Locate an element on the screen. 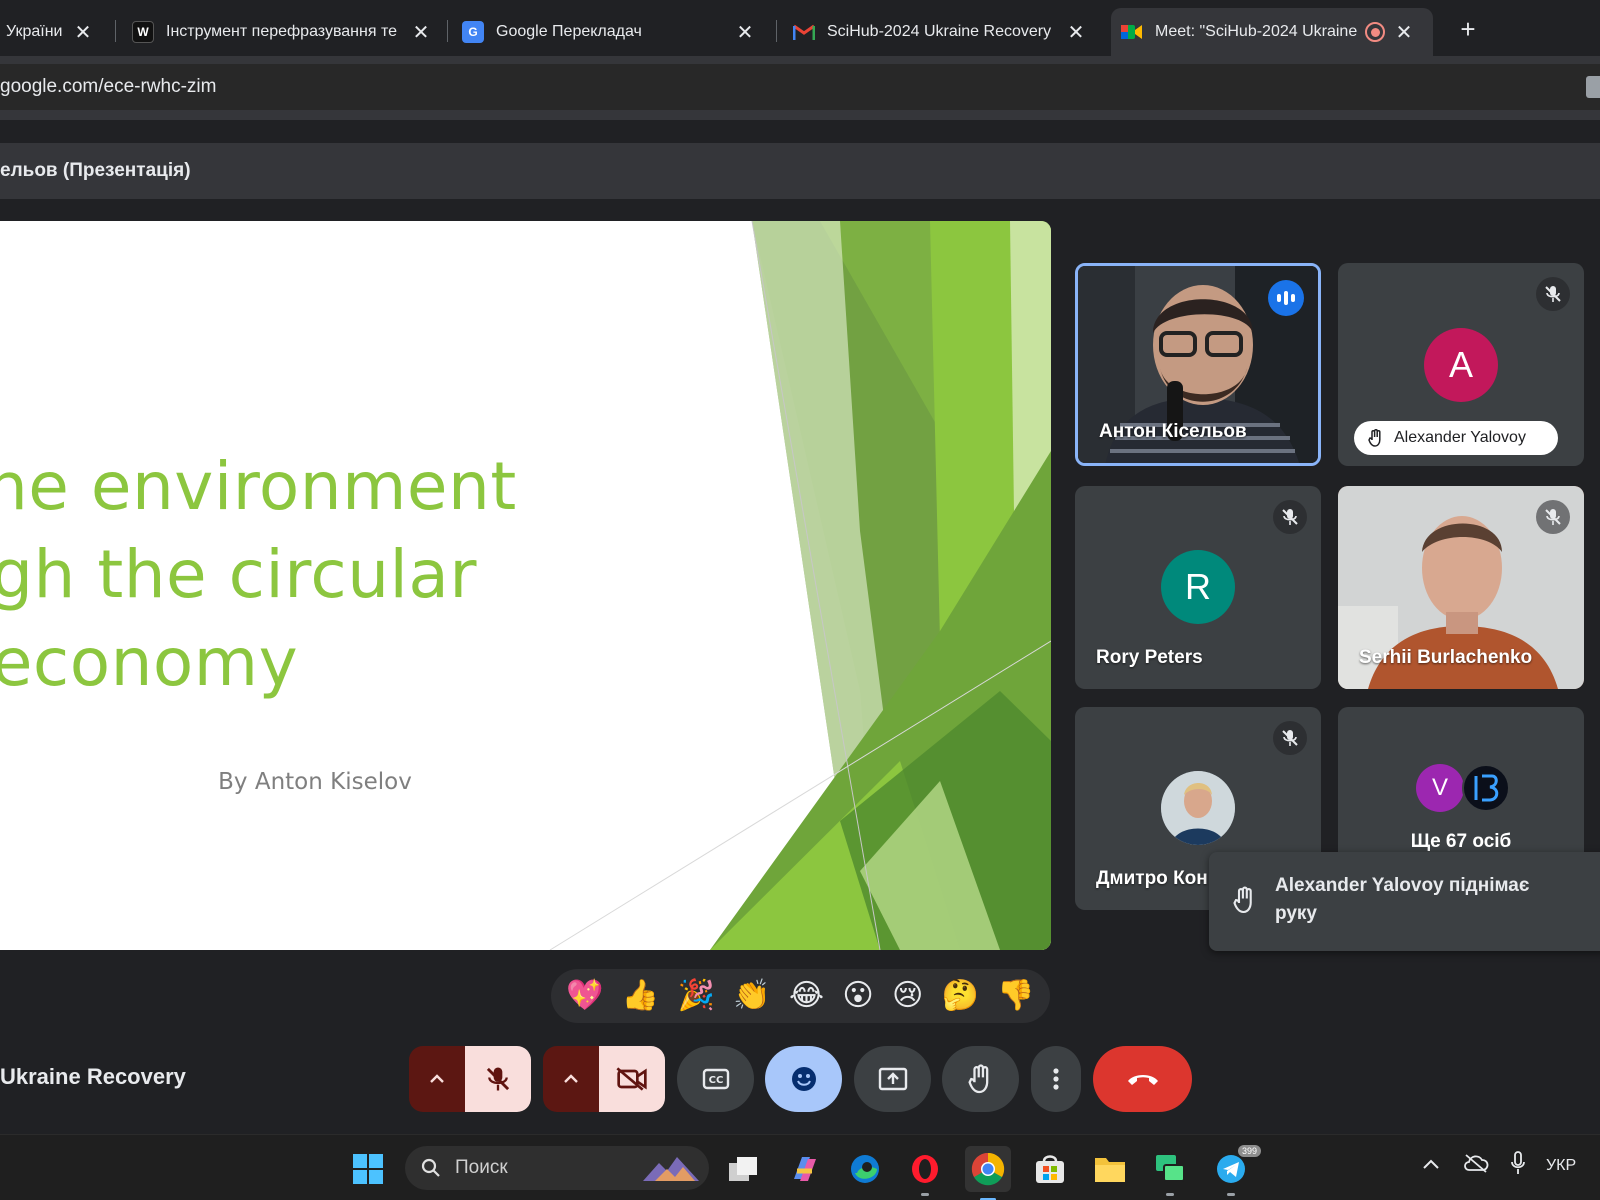 The width and height of the screenshot is (1600, 1200). cloud-offline-icon is located at coordinates (1476, 1165).